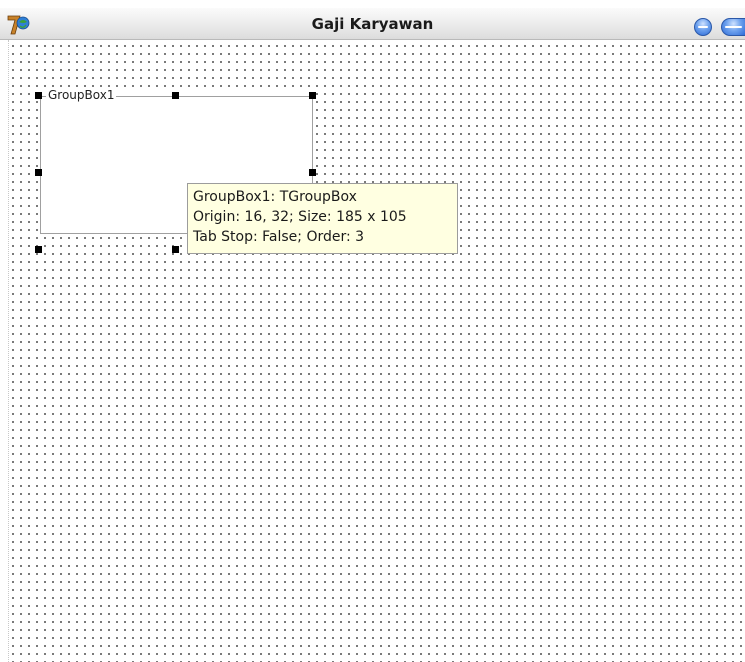  What do you see at coordinates (175, 95) in the screenshot?
I see `resize-handle-top-center` at bounding box center [175, 95].